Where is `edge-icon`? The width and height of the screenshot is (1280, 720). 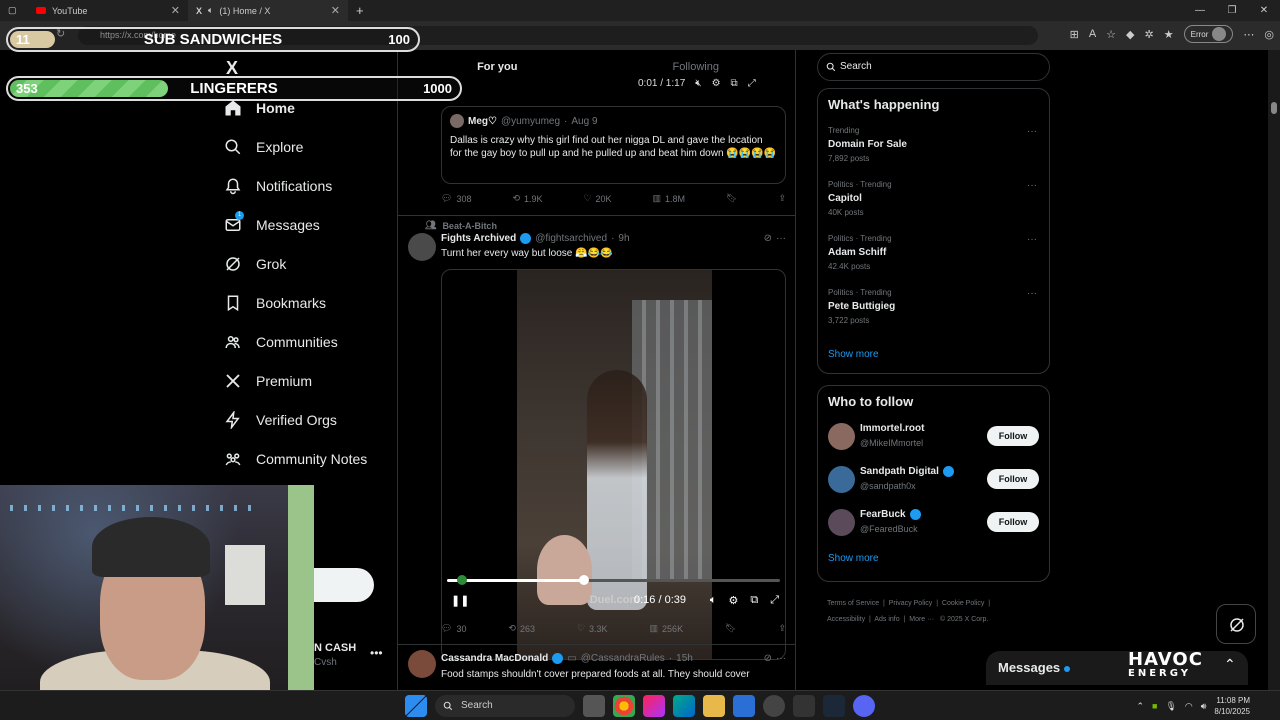
edge-icon is located at coordinates (684, 706).